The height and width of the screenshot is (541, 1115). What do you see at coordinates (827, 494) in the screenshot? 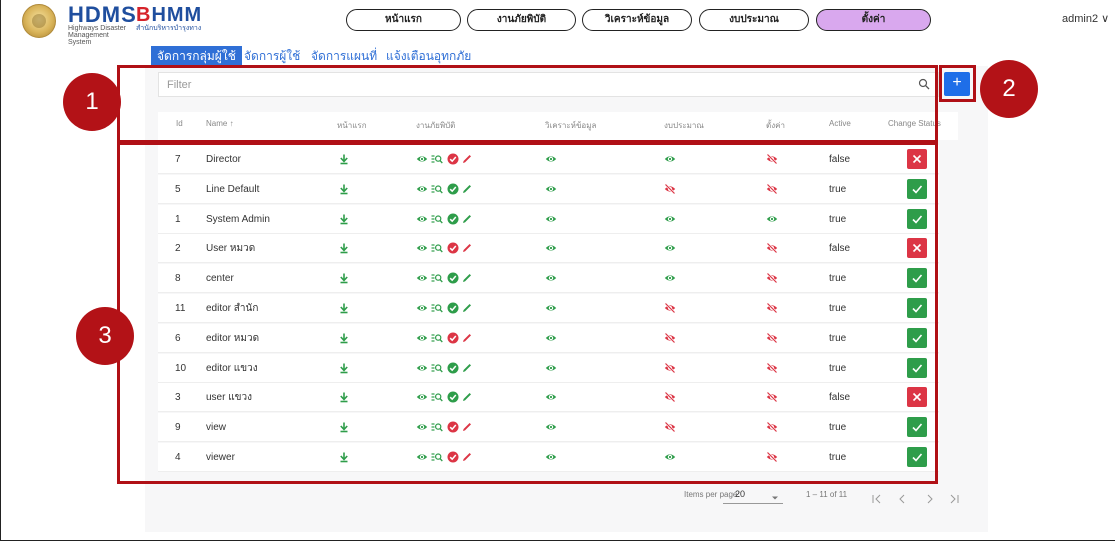
I see `page-range: 1 – 11 of 11` at bounding box center [827, 494].